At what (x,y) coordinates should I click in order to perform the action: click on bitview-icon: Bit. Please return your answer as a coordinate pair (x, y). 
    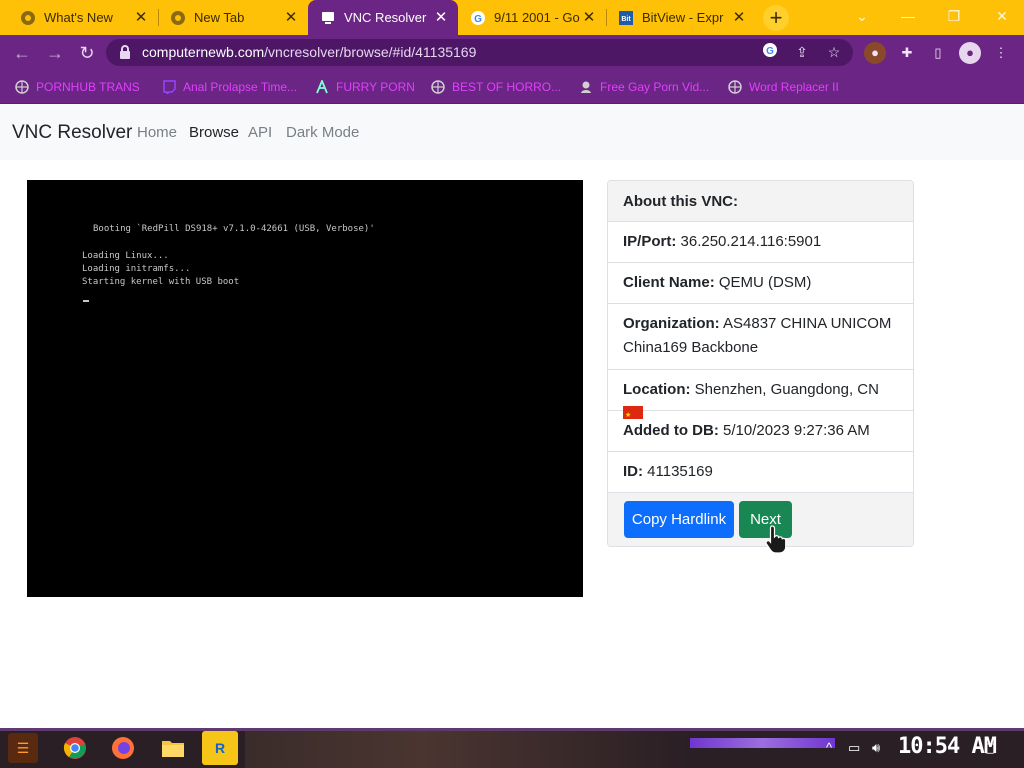
    Looking at the image, I should click on (626, 18).